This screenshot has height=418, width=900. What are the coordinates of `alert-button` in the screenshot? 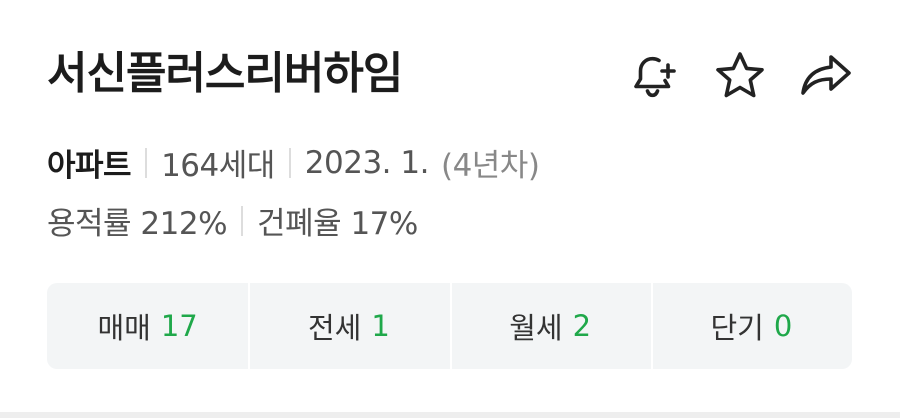 It's located at (654, 76).